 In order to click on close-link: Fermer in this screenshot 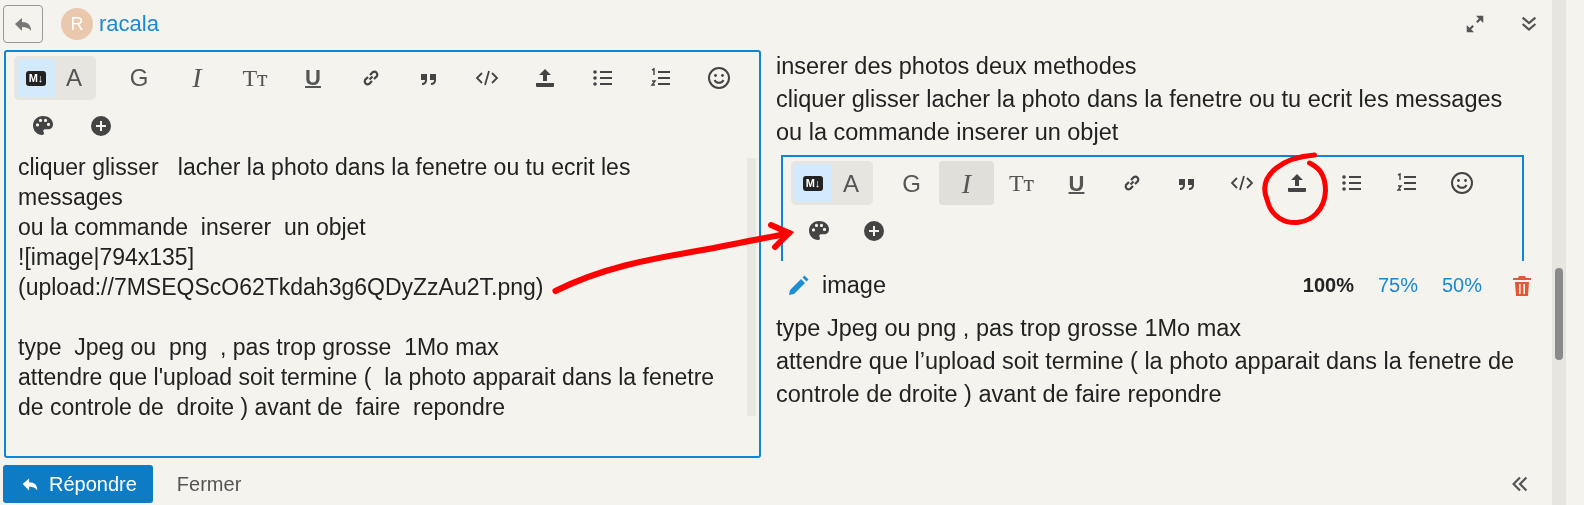, I will do `click(209, 484)`.